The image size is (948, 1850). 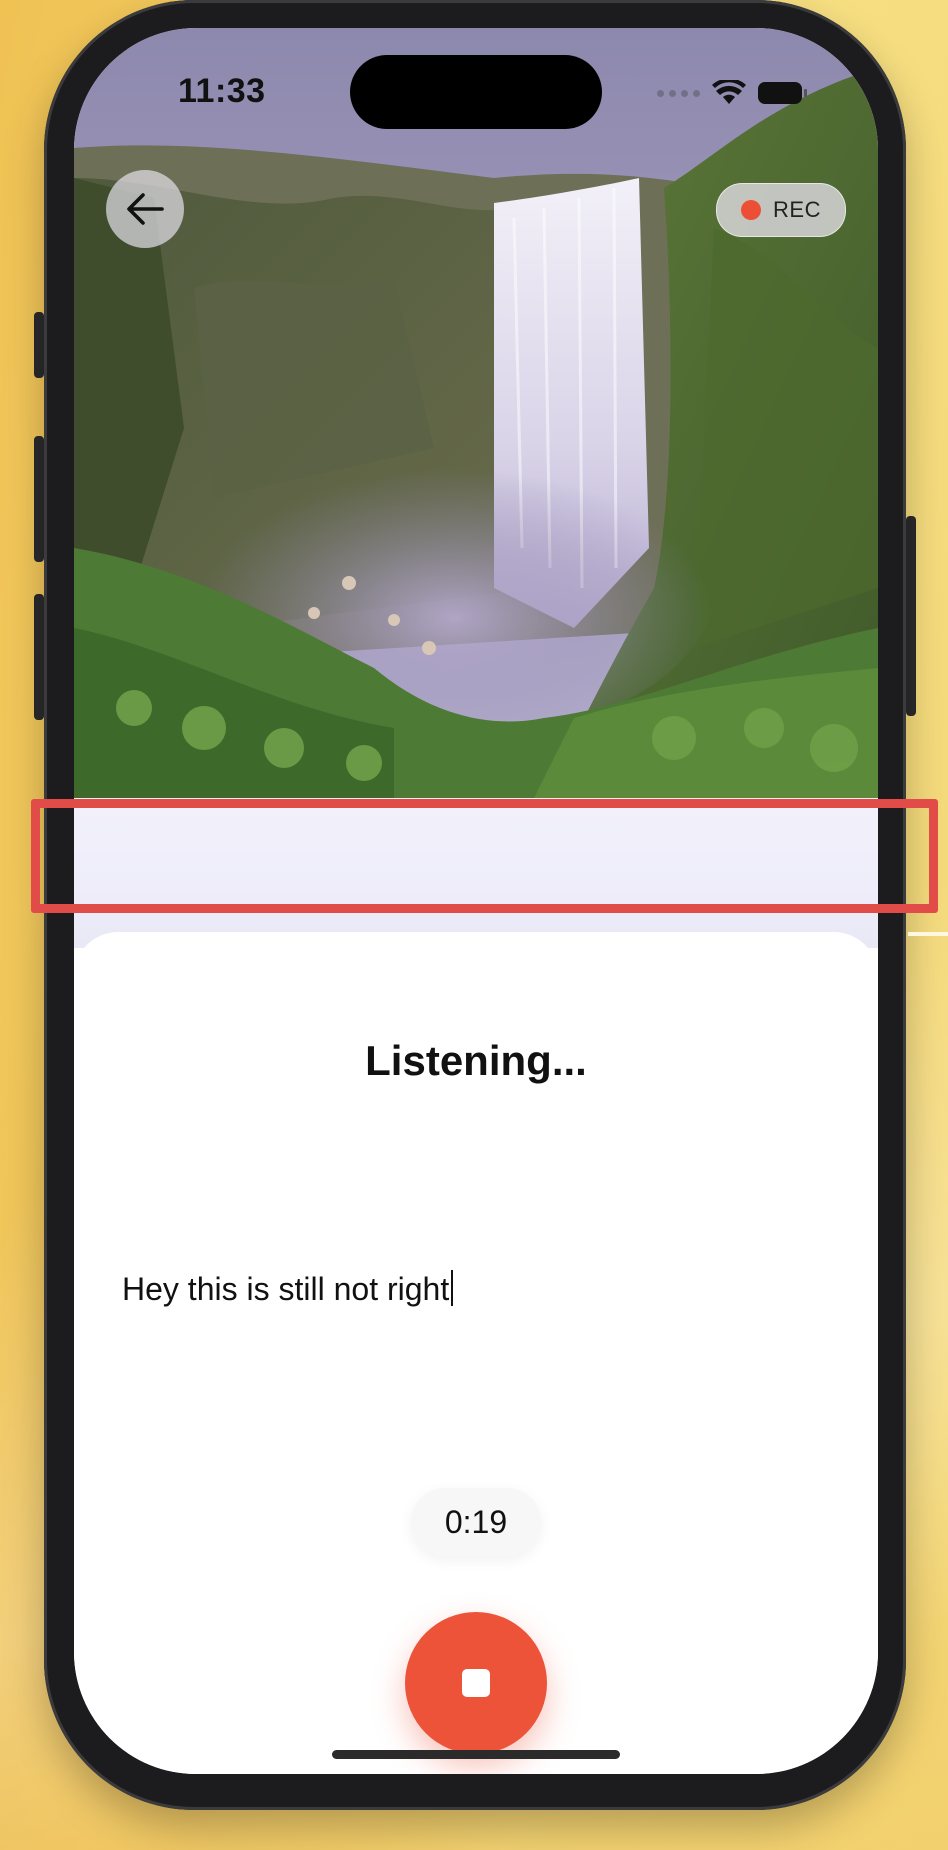 I want to click on silent-switch, so click(x=39, y=345).